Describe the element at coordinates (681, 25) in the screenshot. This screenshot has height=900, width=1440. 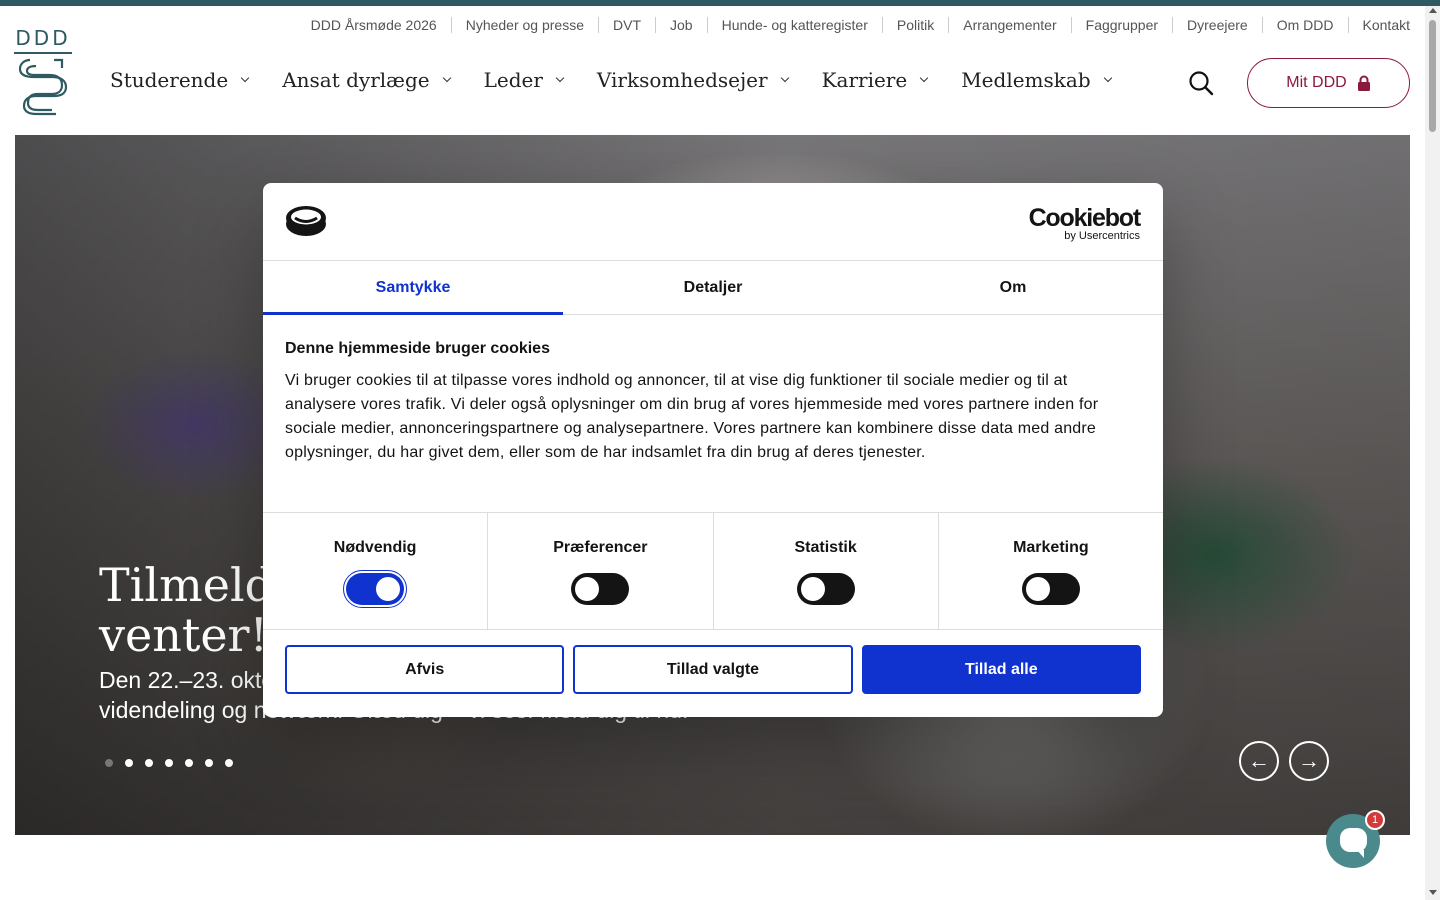
I see `utility-link-job: Job` at that location.